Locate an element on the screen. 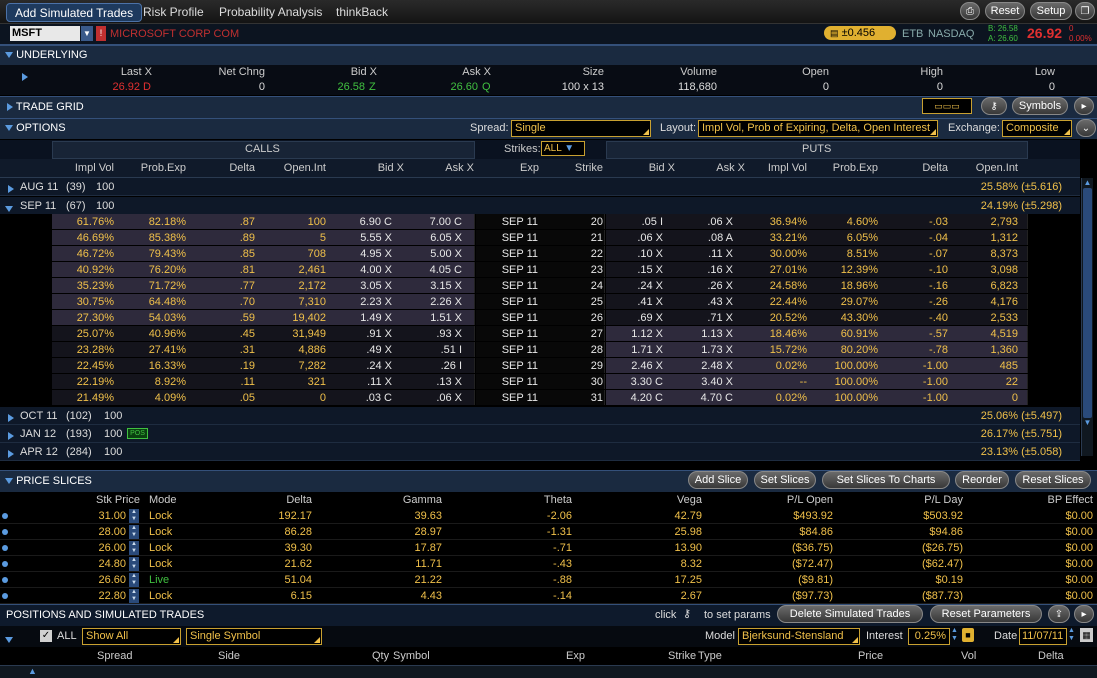  put-ask: .16 X is located at coordinates (704, 270).